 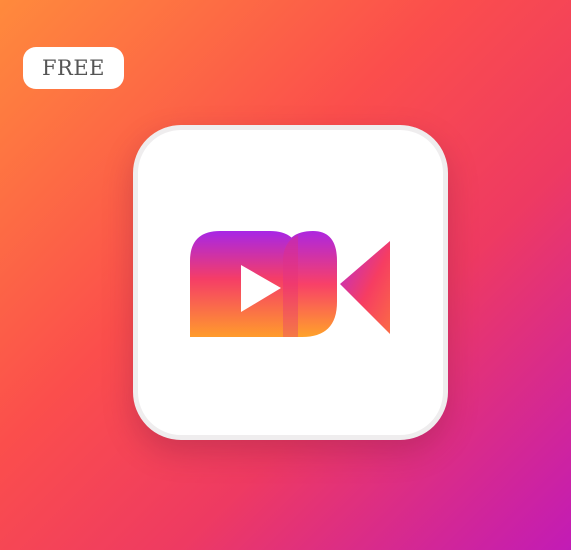 I want to click on camera-lens, so click(x=365, y=287).